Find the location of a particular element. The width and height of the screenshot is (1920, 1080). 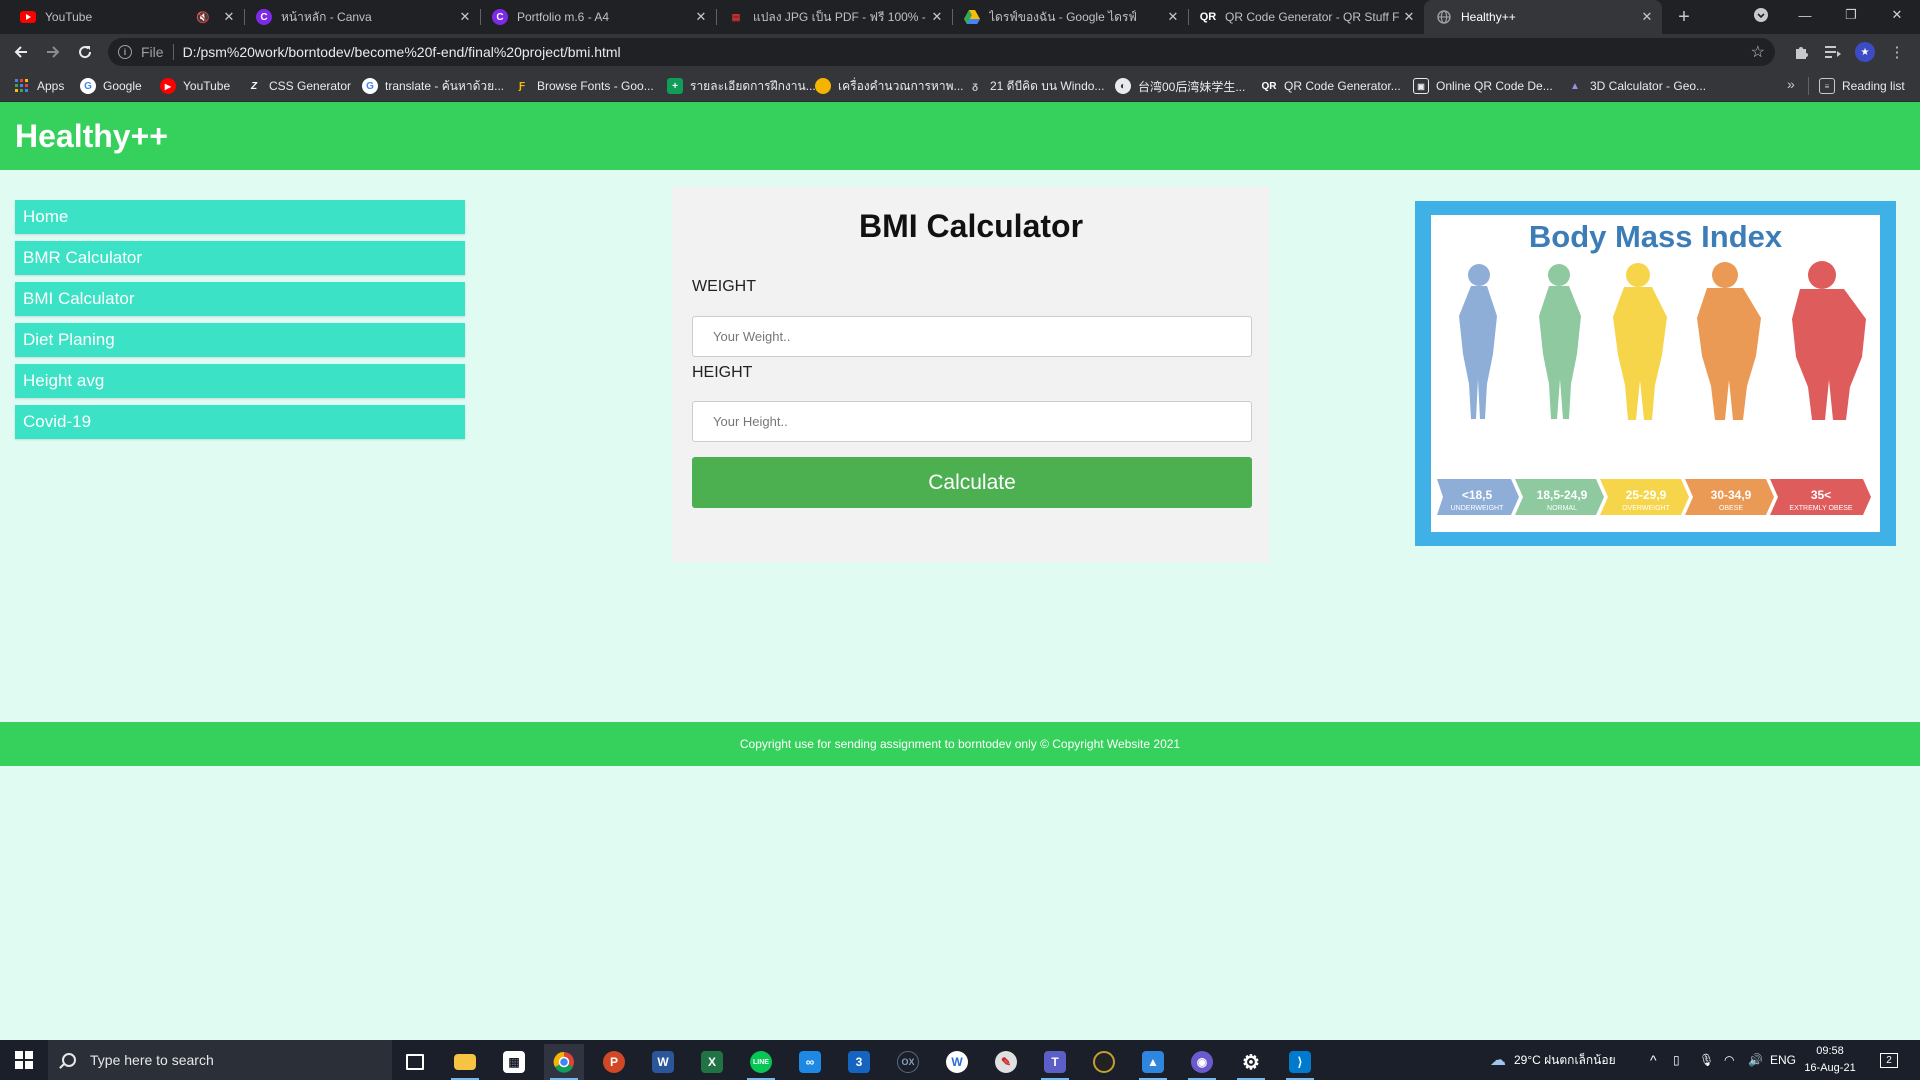

google-icon: G is located at coordinates (370, 86).